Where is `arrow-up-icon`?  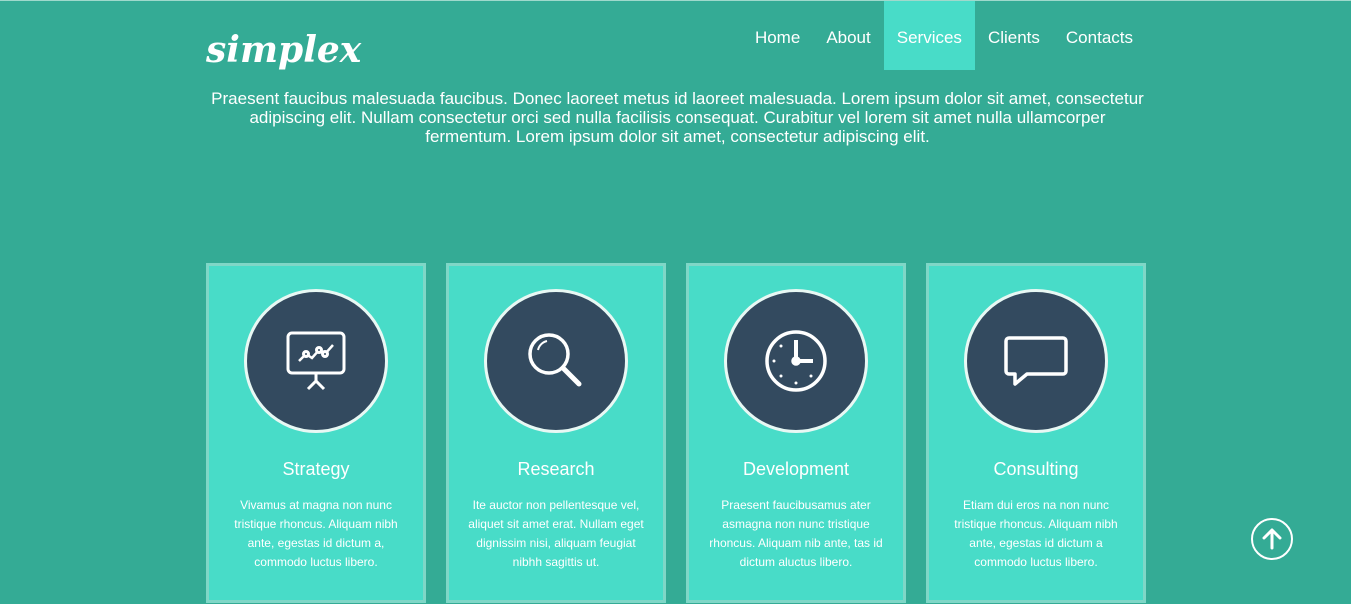
arrow-up-icon is located at coordinates (1272, 539).